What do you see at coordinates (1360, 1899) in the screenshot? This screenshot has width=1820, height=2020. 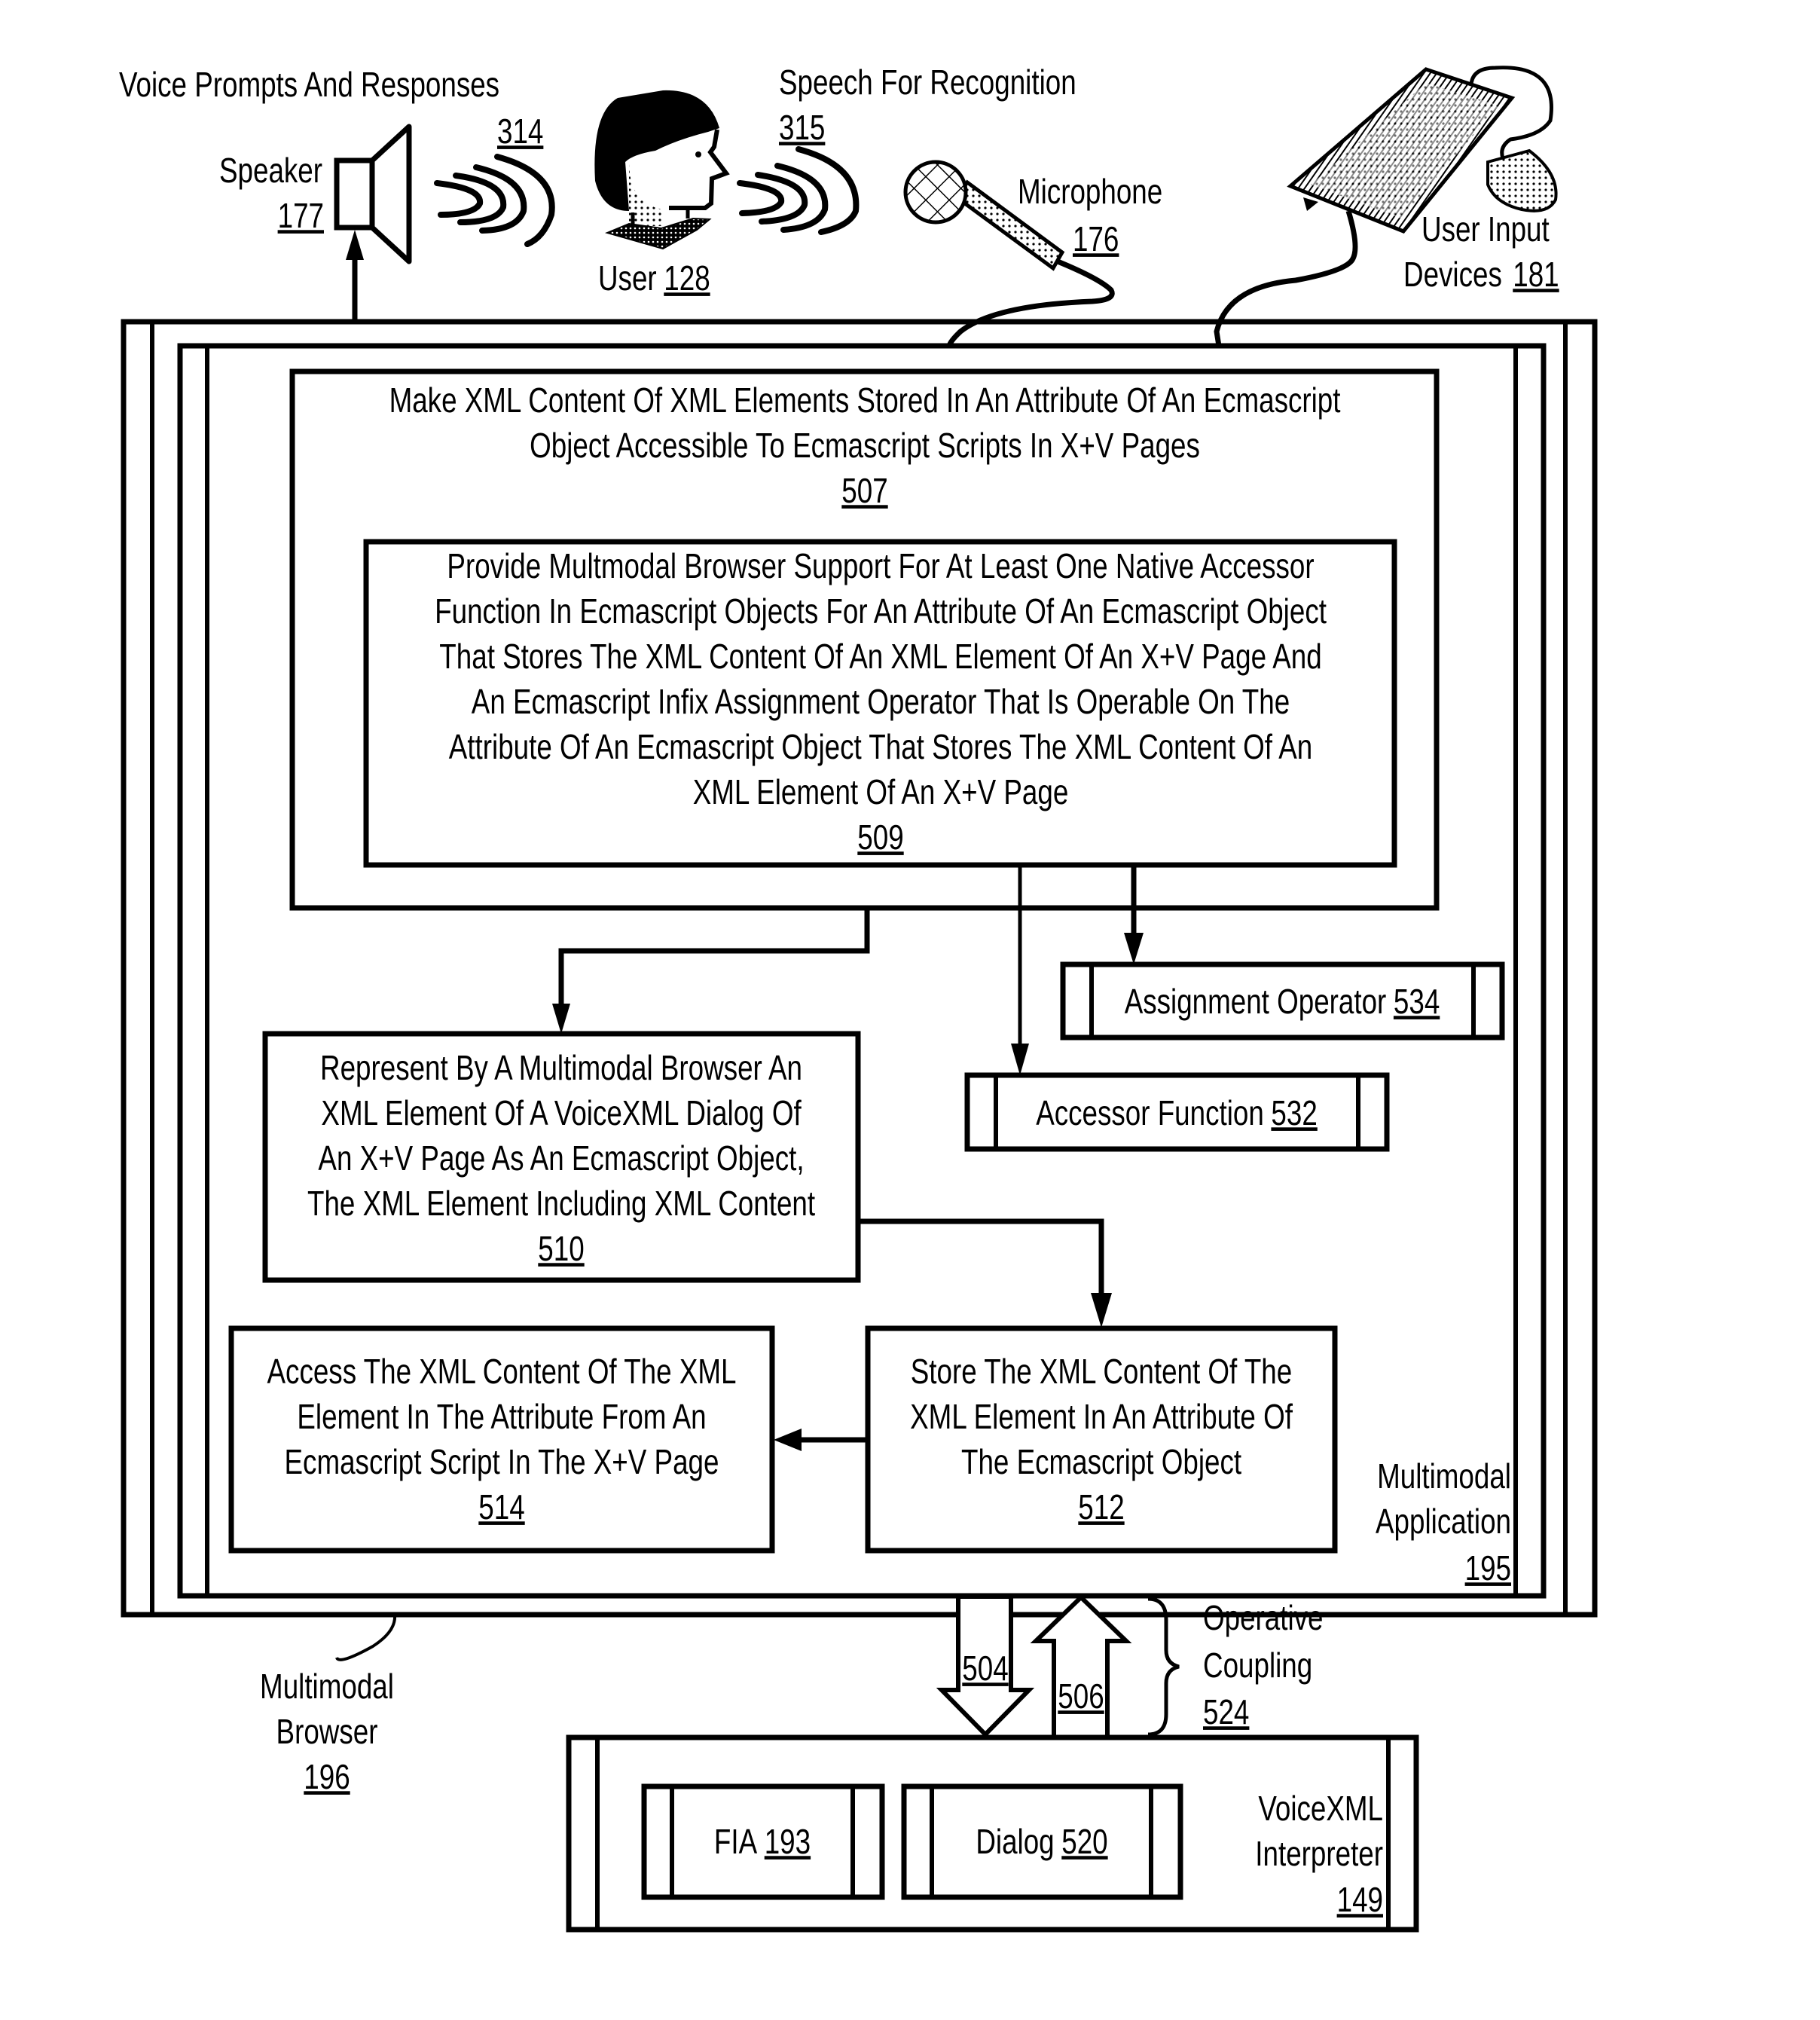 I see `ref-149: 149` at bounding box center [1360, 1899].